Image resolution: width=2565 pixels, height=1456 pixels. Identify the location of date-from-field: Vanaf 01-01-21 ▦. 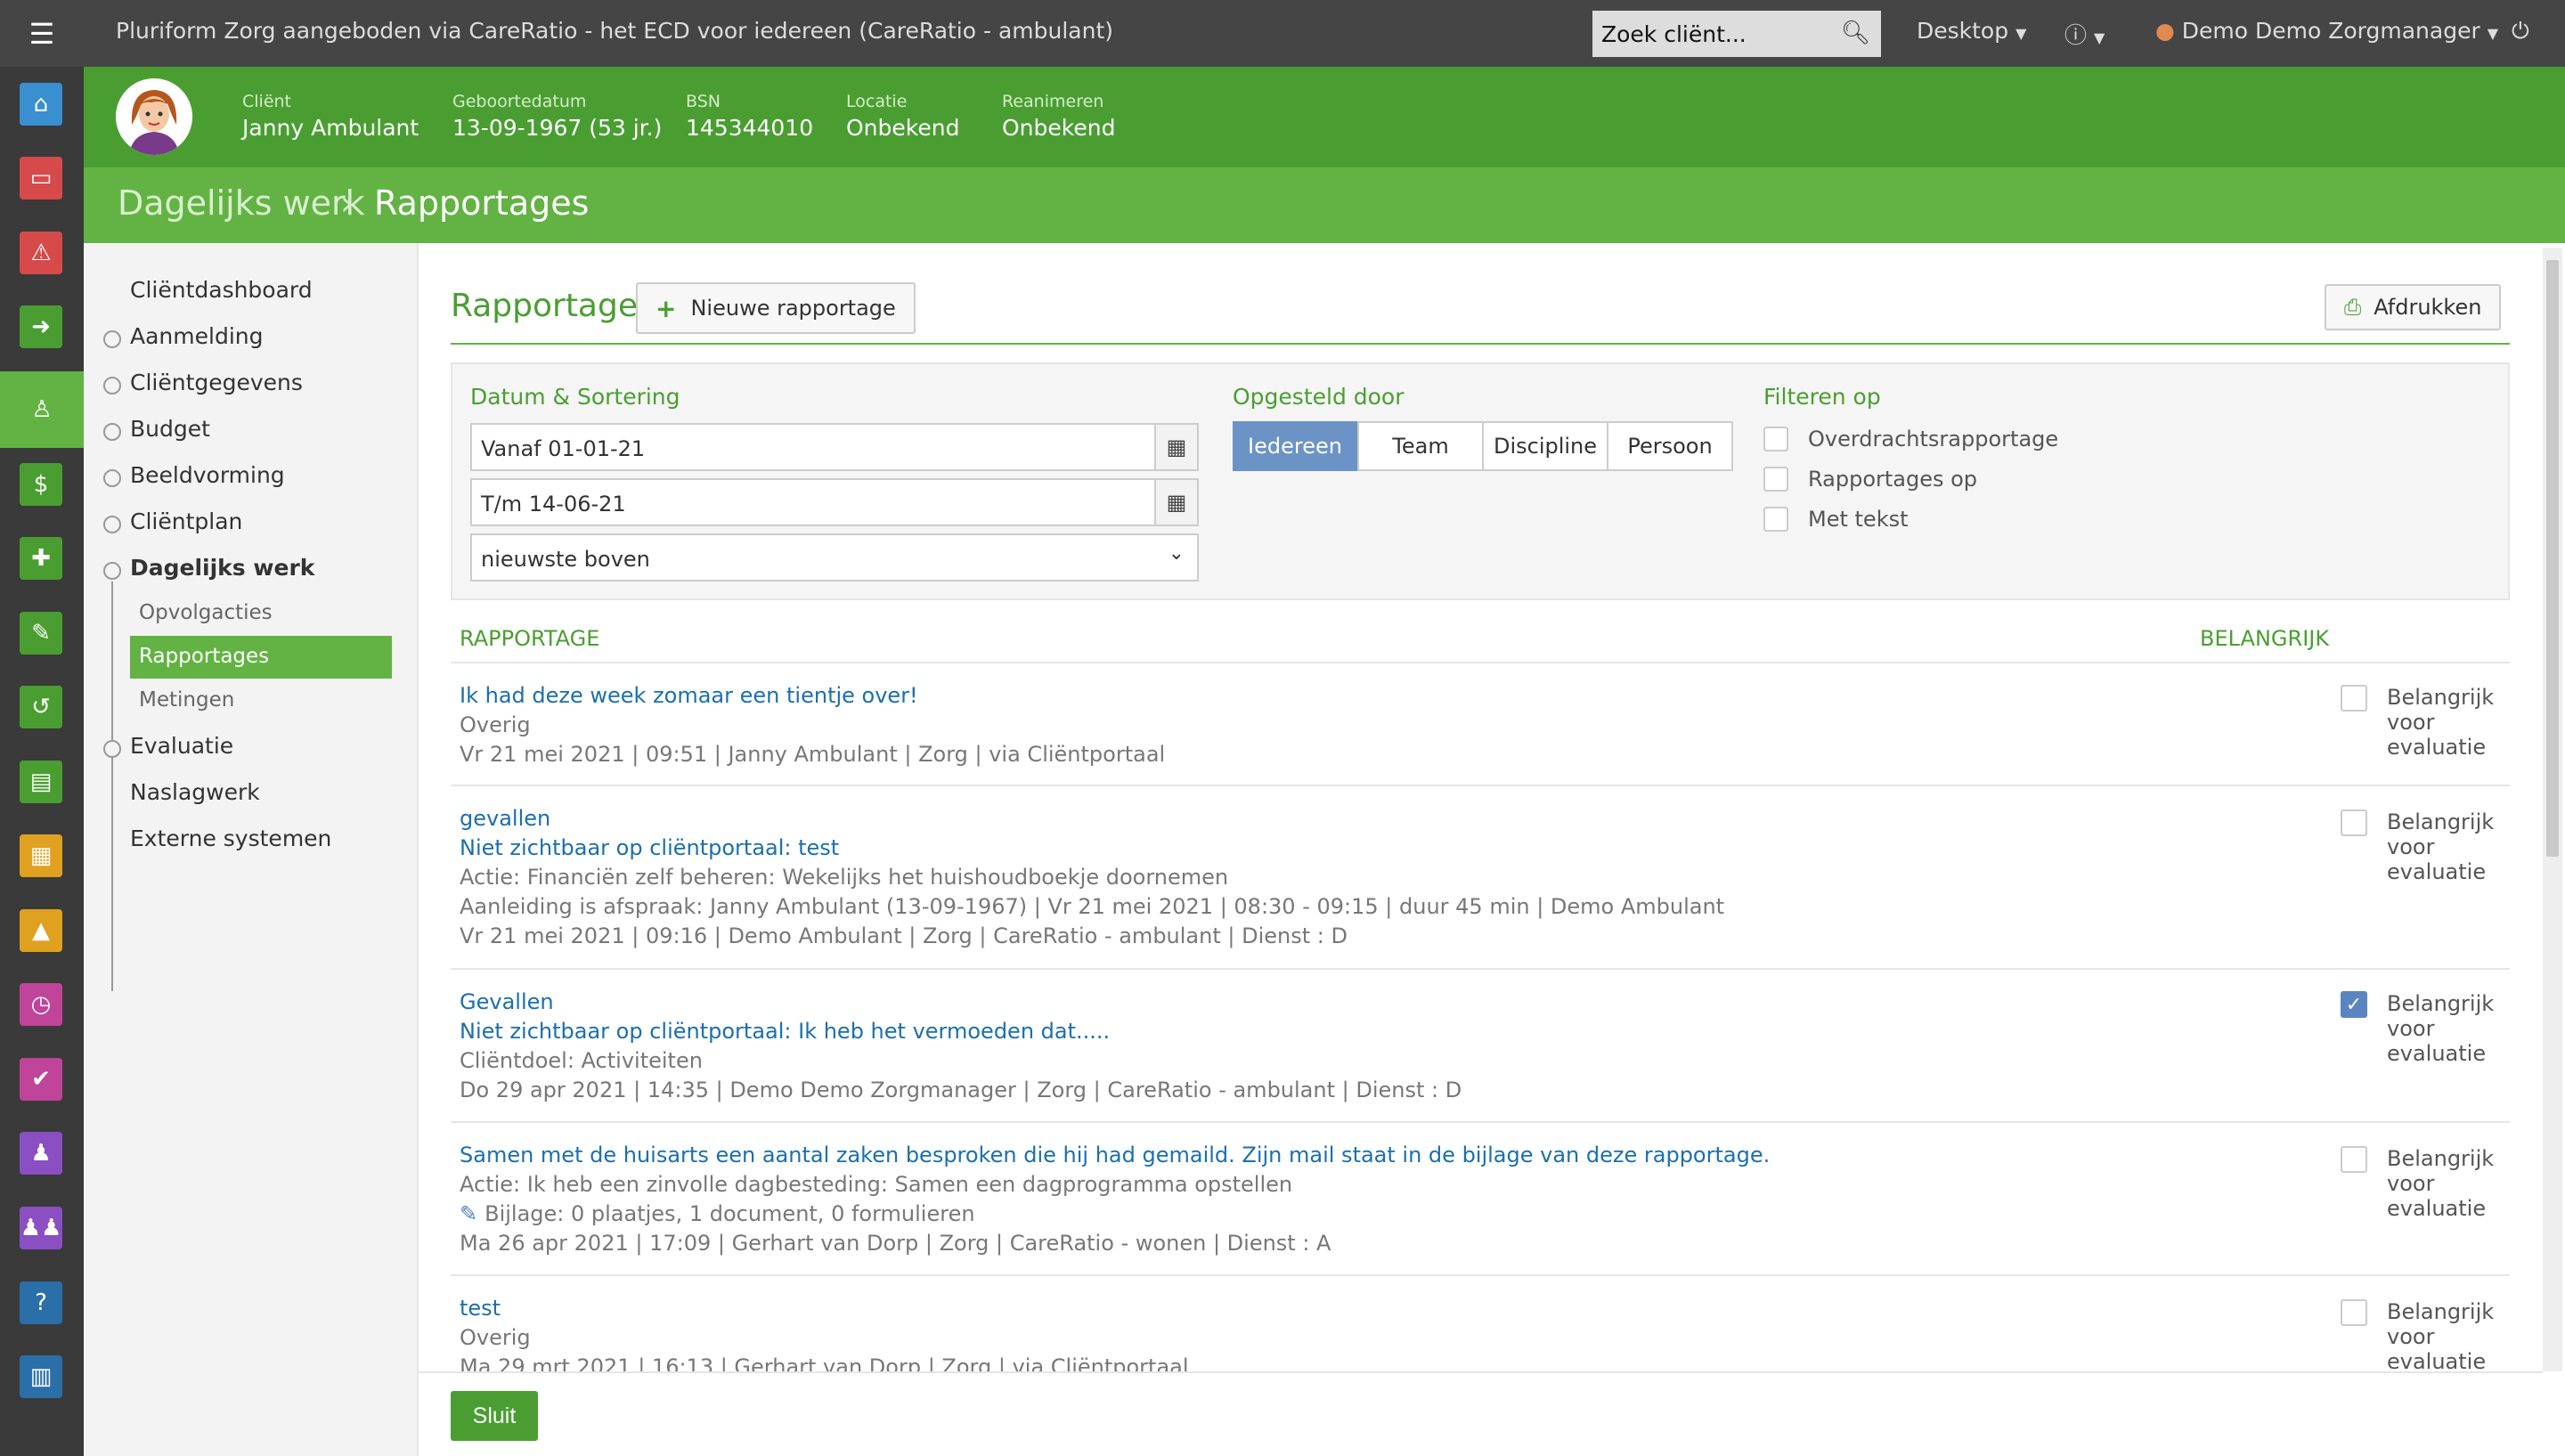
(834, 447).